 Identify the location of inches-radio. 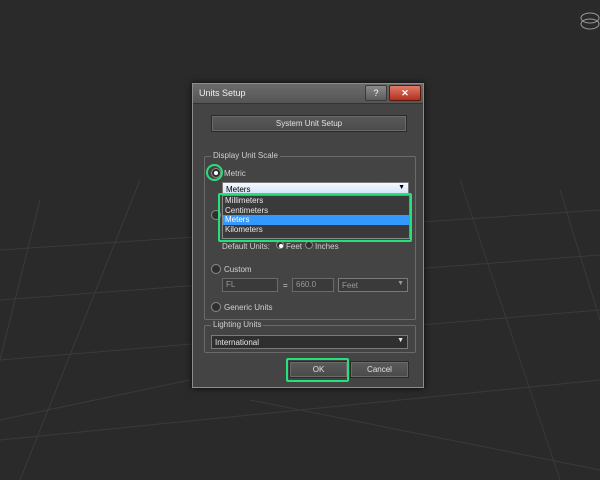
(309, 245).